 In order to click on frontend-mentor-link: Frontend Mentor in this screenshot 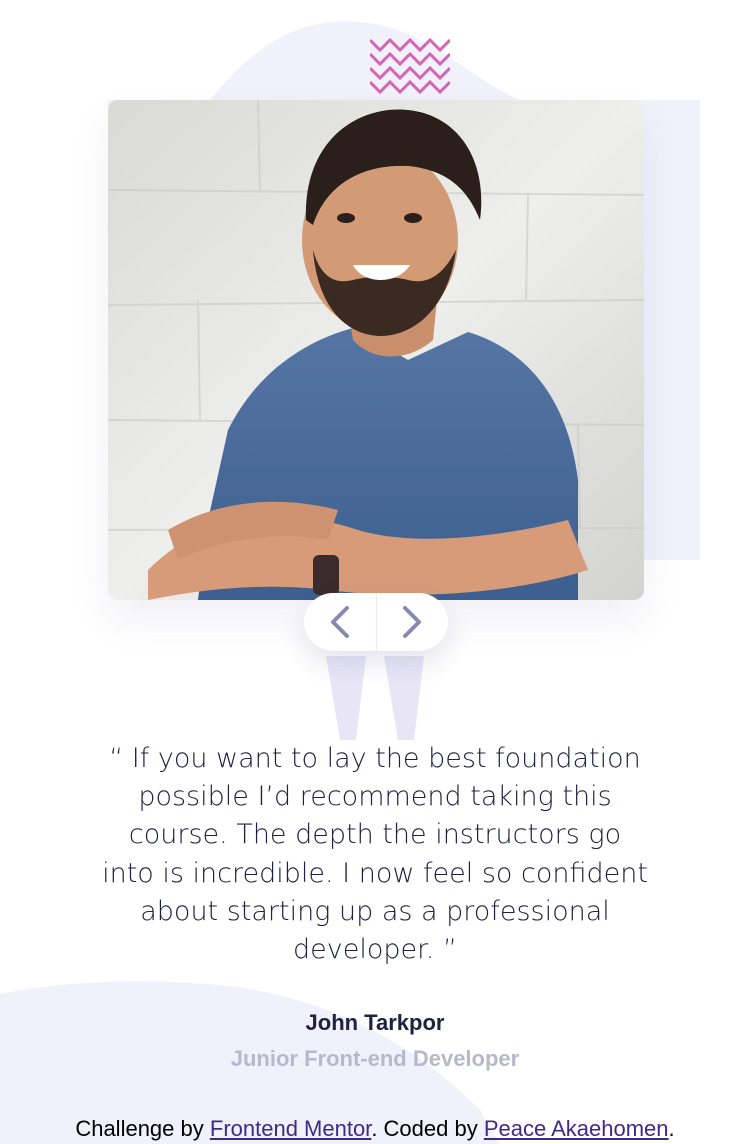, I will do `click(290, 1128)`.